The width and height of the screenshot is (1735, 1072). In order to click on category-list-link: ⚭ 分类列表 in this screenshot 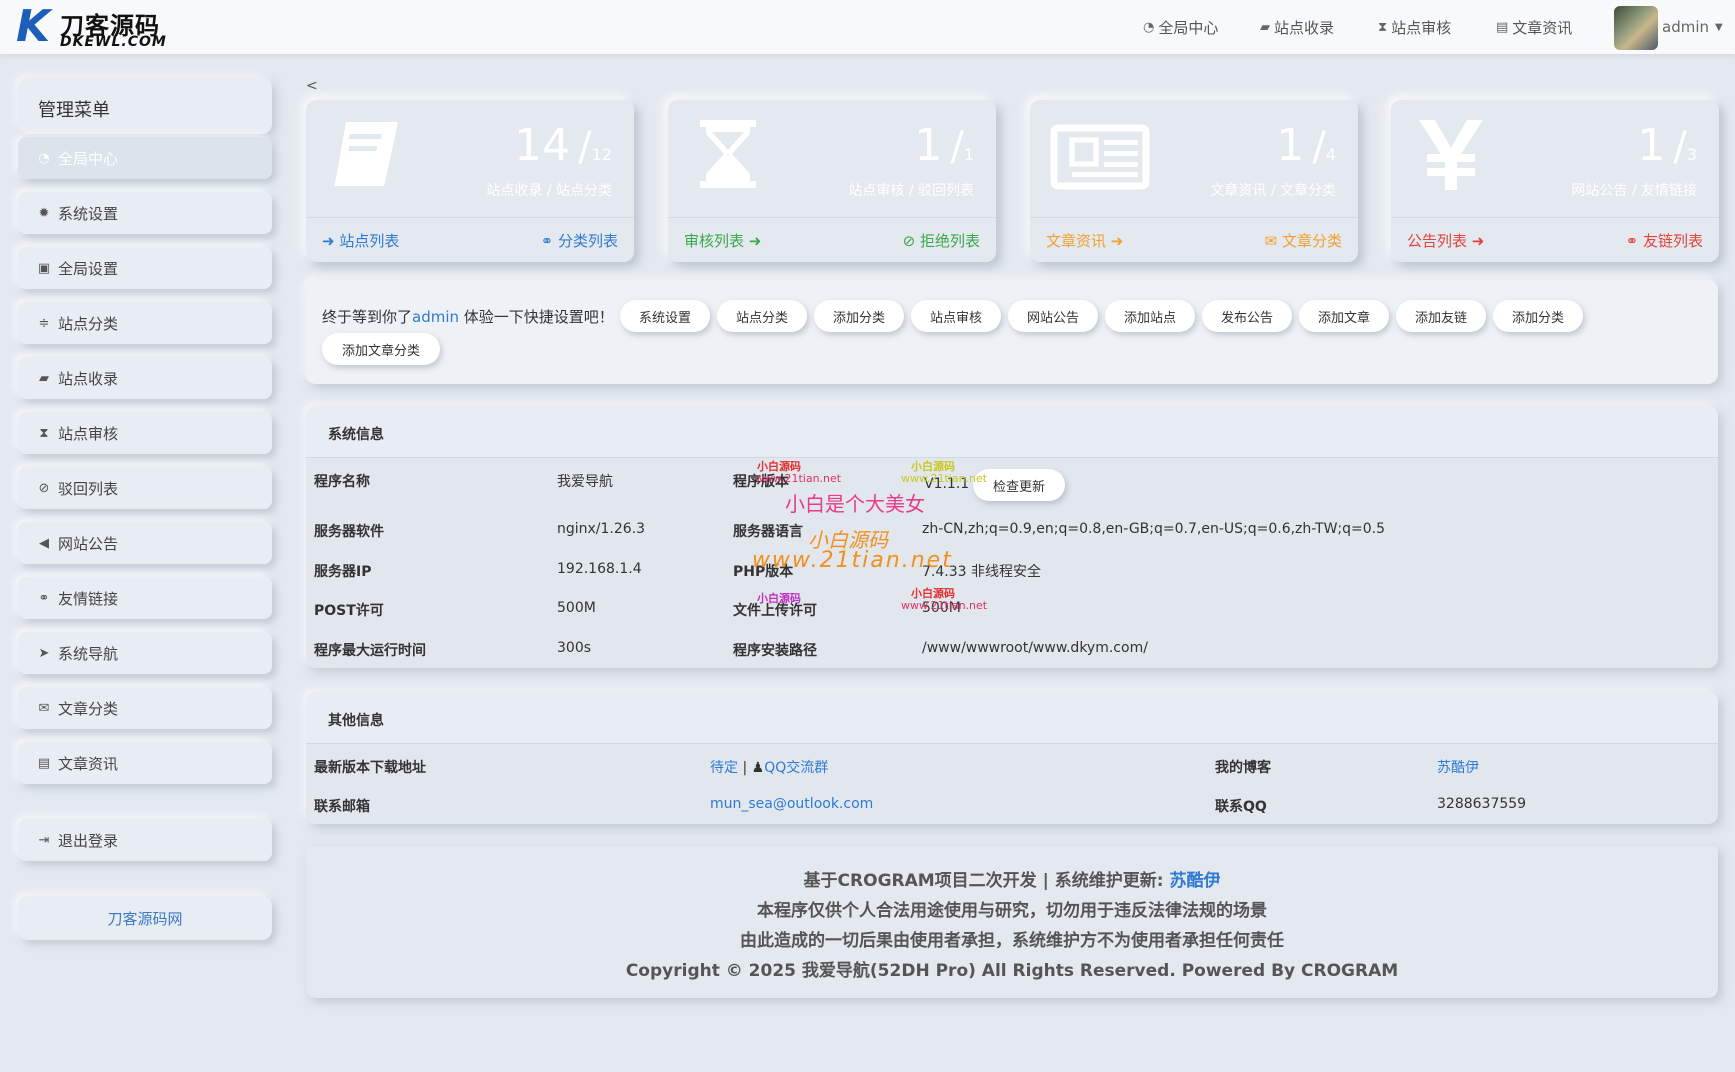, I will do `click(579, 240)`.